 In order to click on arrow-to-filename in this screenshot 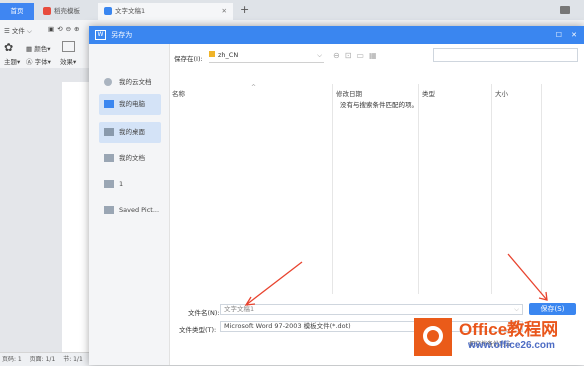, I will do `click(274, 283)`.